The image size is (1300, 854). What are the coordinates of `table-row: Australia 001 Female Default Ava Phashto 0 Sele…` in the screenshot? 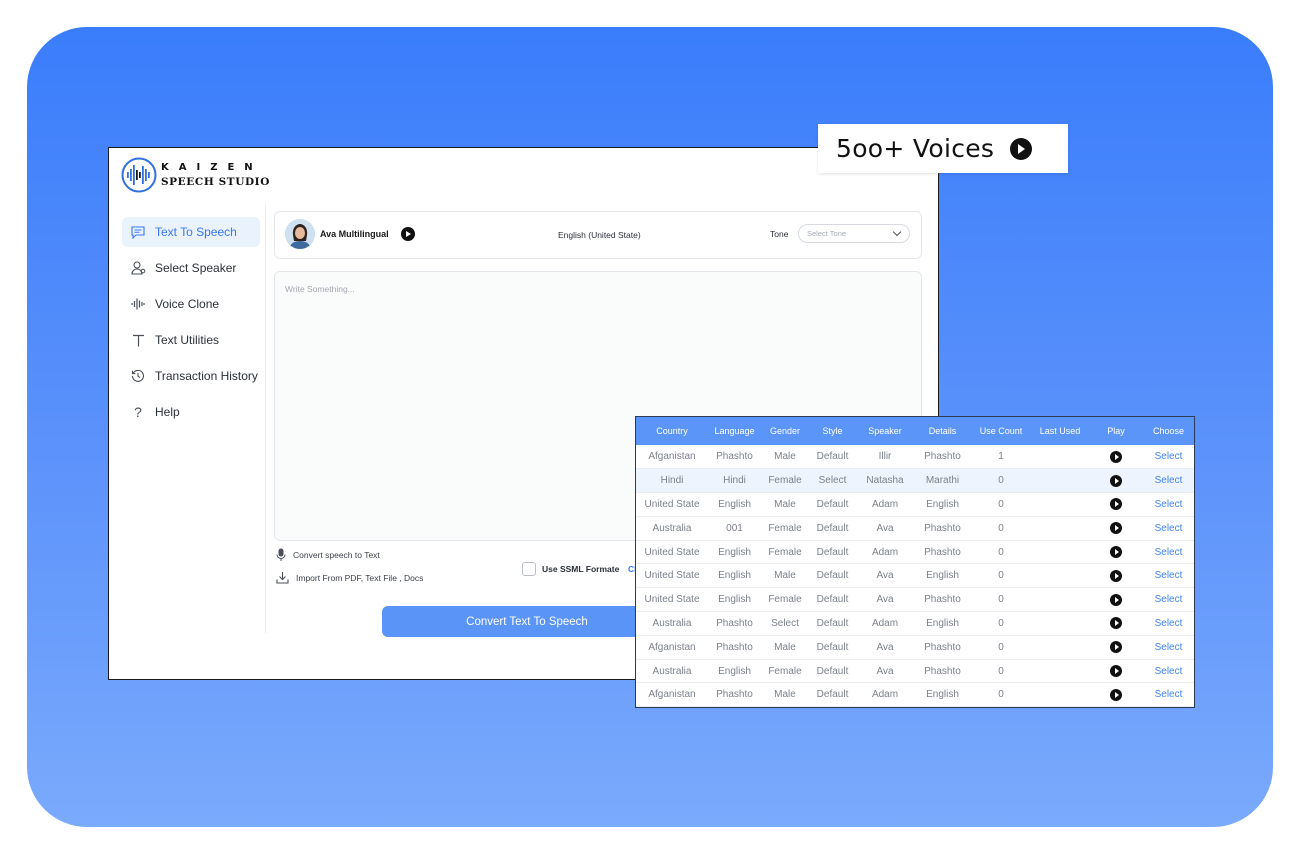 It's located at (915, 528).